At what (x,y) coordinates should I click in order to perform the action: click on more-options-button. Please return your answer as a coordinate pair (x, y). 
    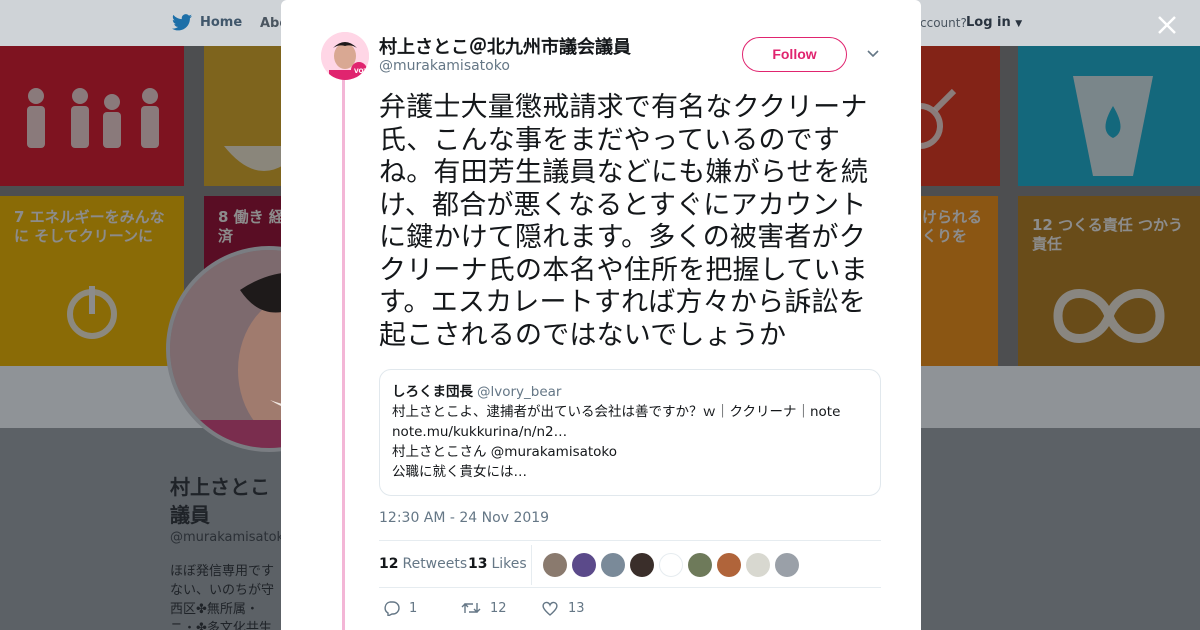
    Looking at the image, I should click on (873, 54).